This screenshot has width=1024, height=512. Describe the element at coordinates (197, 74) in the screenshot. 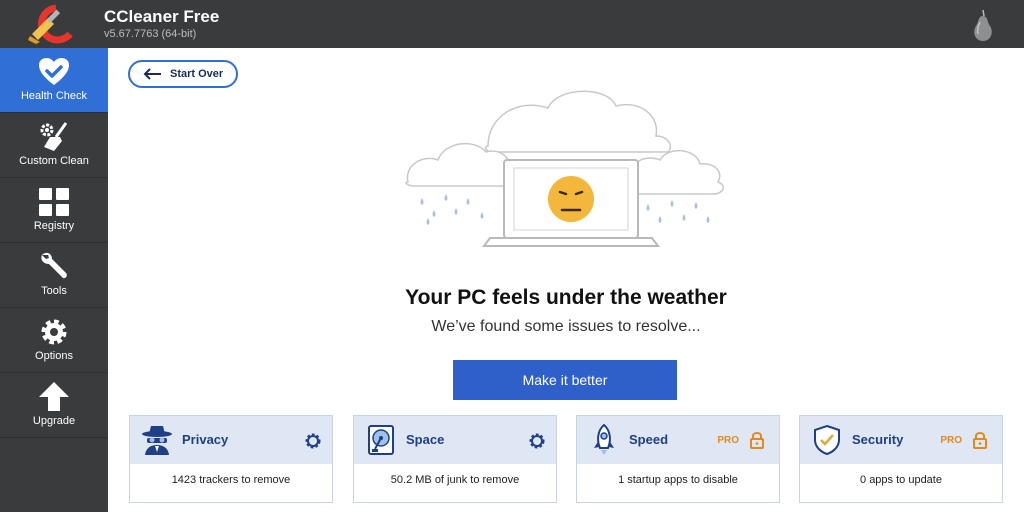

I see `start-over-label: Start Over` at that location.